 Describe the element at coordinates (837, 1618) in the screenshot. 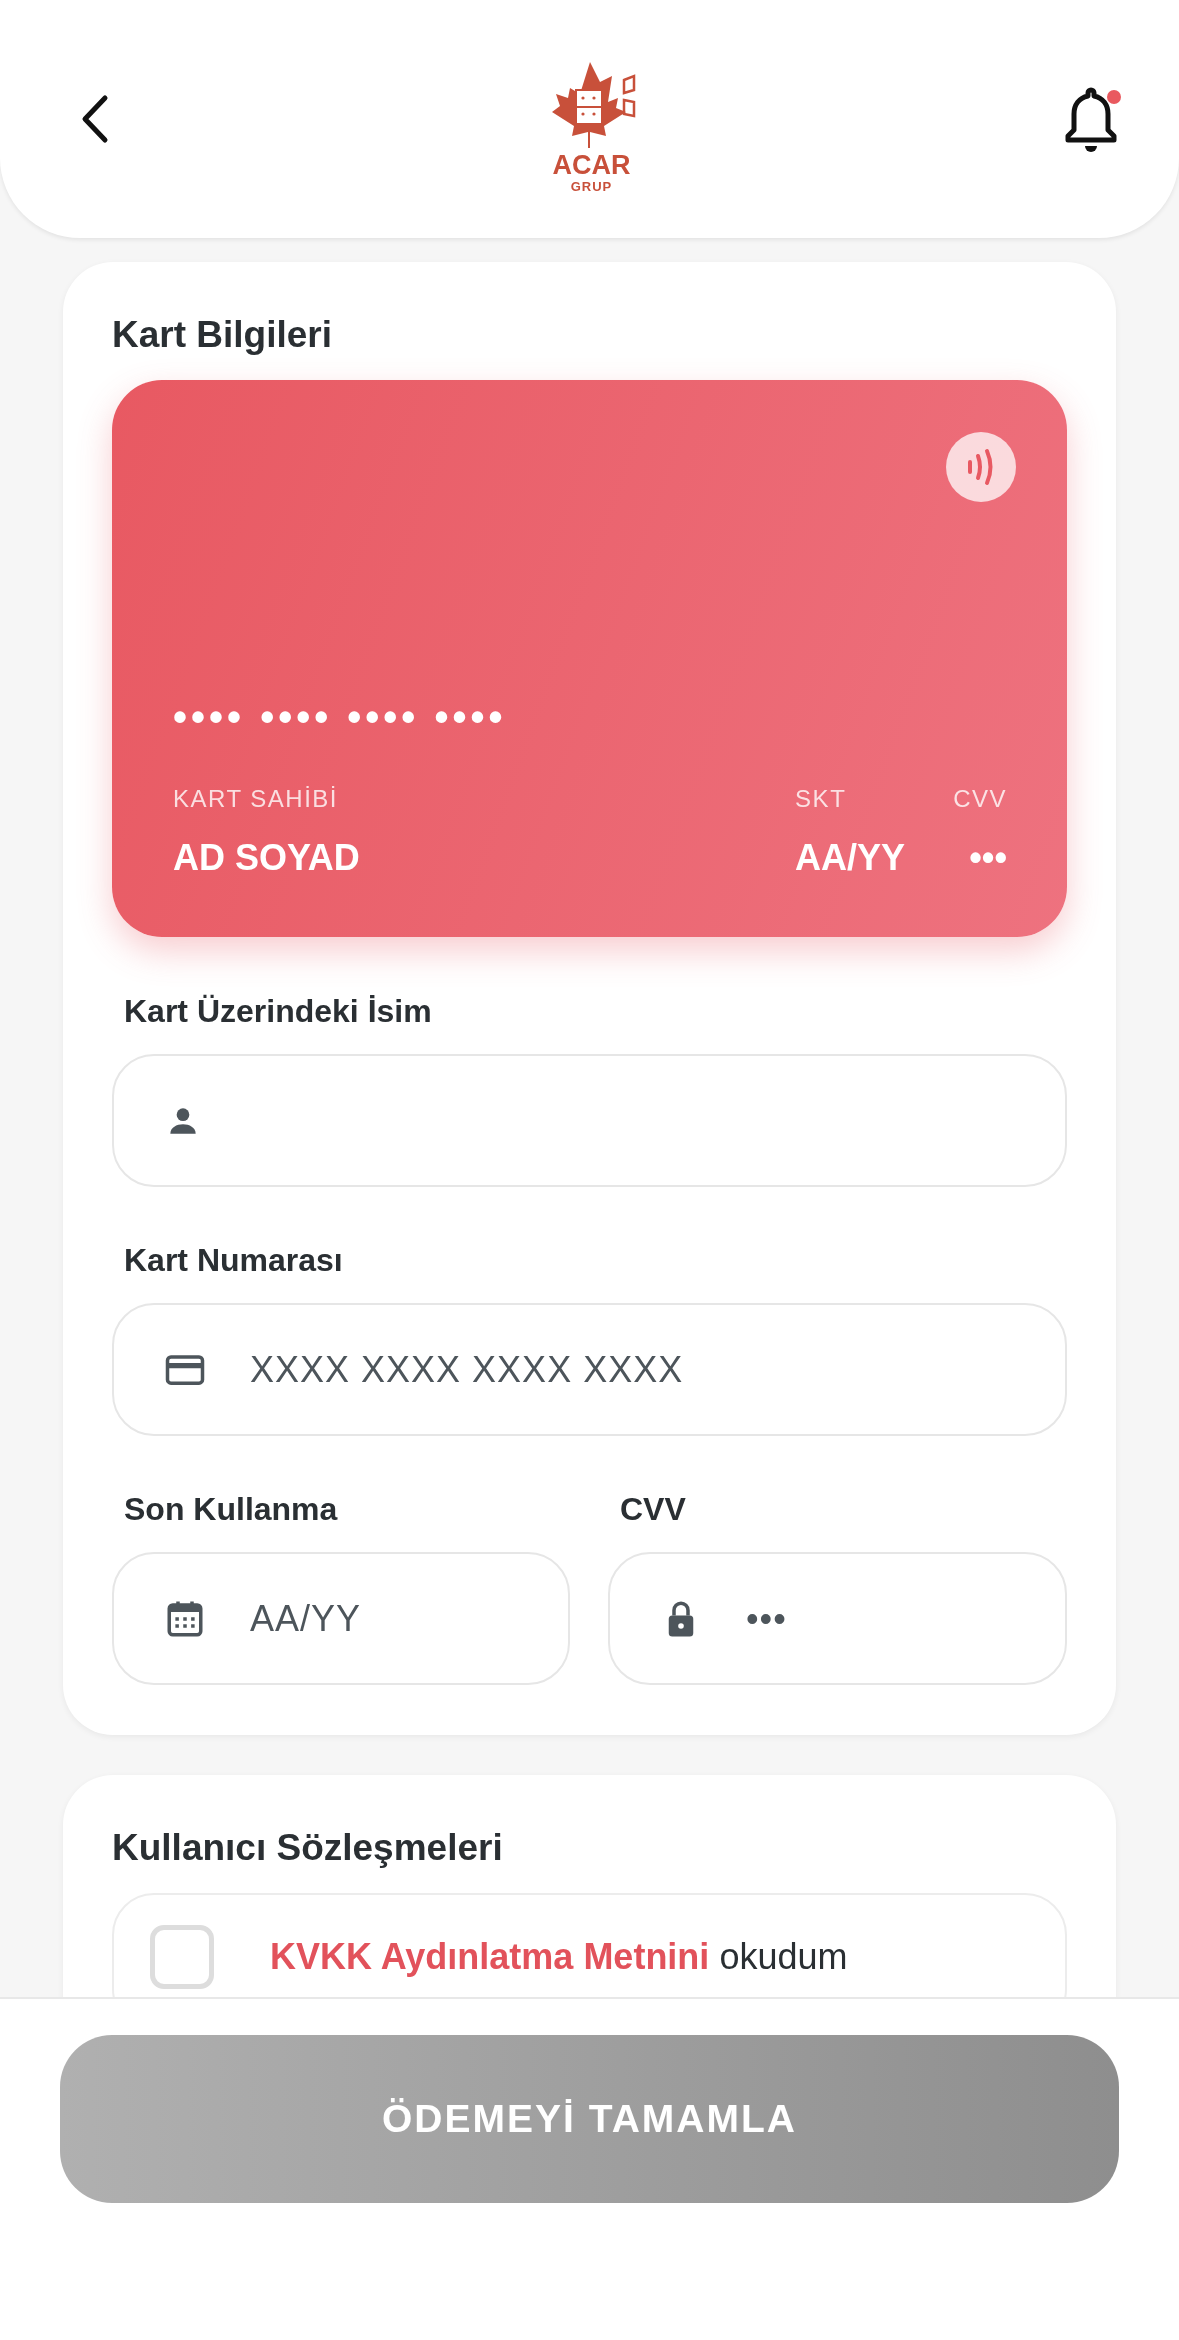

I see `input-field: •••` at that location.